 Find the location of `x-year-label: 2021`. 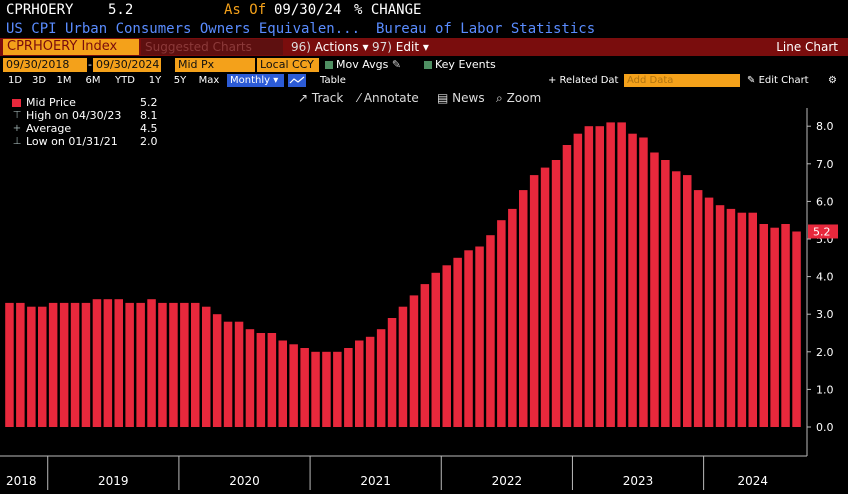

x-year-label: 2021 is located at coordinates (375, 481).